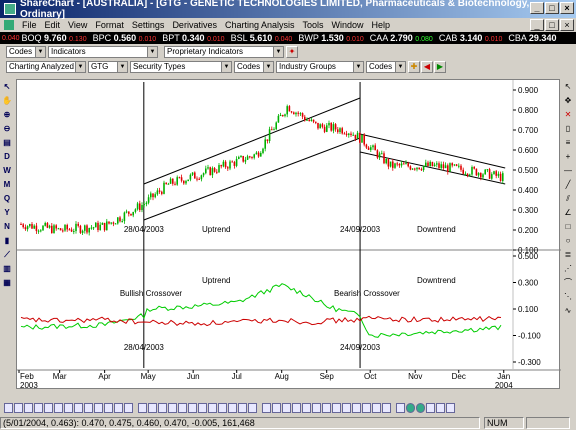 This screenshot has width=576, height=430. Describe the element at coordinates (386, 67) in the screenshot. I see `codes-combo-3: Codes ▼` at that location.